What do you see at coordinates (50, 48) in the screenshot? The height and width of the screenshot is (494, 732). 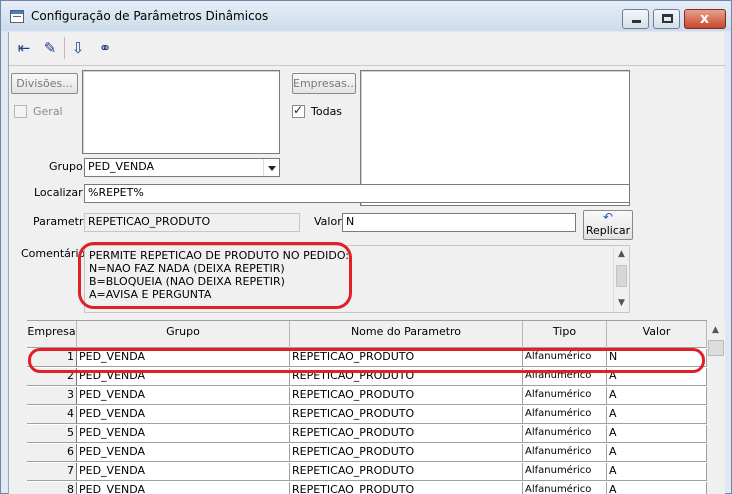 I see `clear-button: ✎` at bounding box center [50, 48].